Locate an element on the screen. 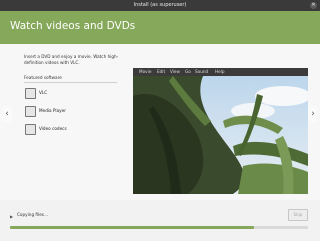 Image resolution: width=320 pixels, height=241 pixels. software-label: Media Player is located at coordinates (52, 110).